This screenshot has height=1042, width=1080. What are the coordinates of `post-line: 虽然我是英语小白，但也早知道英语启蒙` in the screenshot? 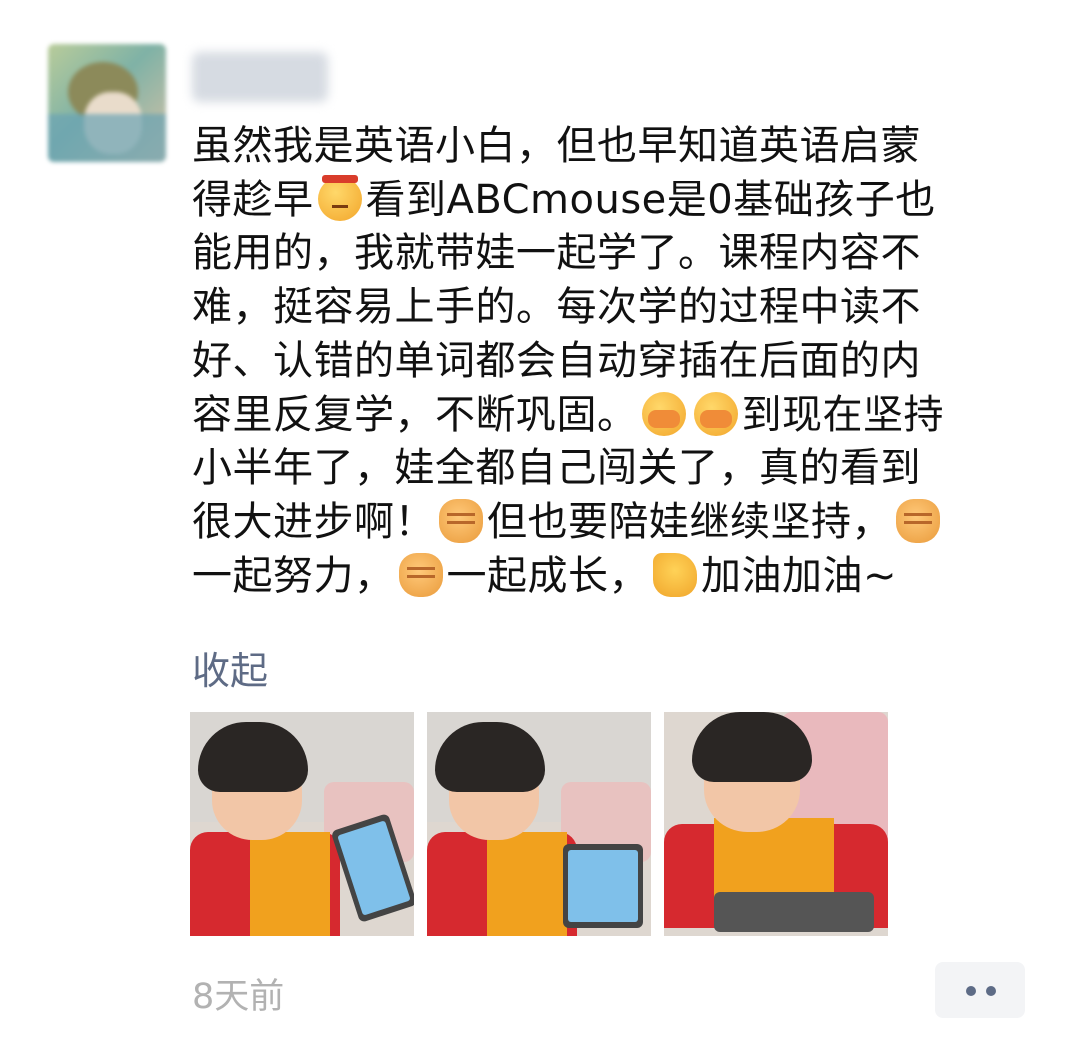 It's located at (612, 147).